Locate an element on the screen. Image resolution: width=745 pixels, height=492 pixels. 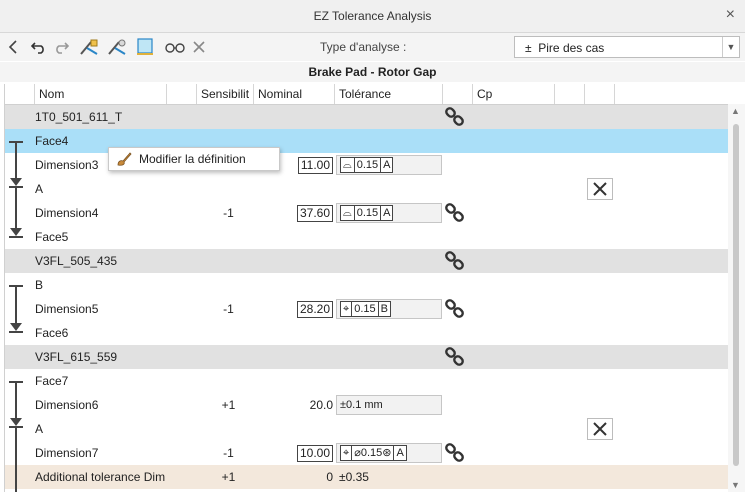
scroll-down-icon: ▼ is located at coordinates (735, 485).